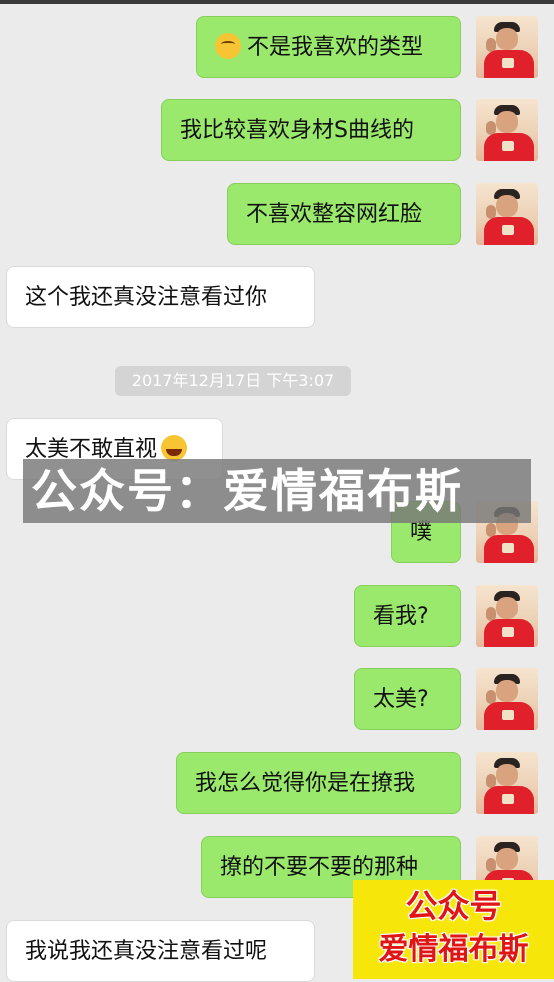  Describe the element at coordinates (277, 491) in the screenshot. I see `watermark-banner: 公众号：爱情福布斯` at that location.